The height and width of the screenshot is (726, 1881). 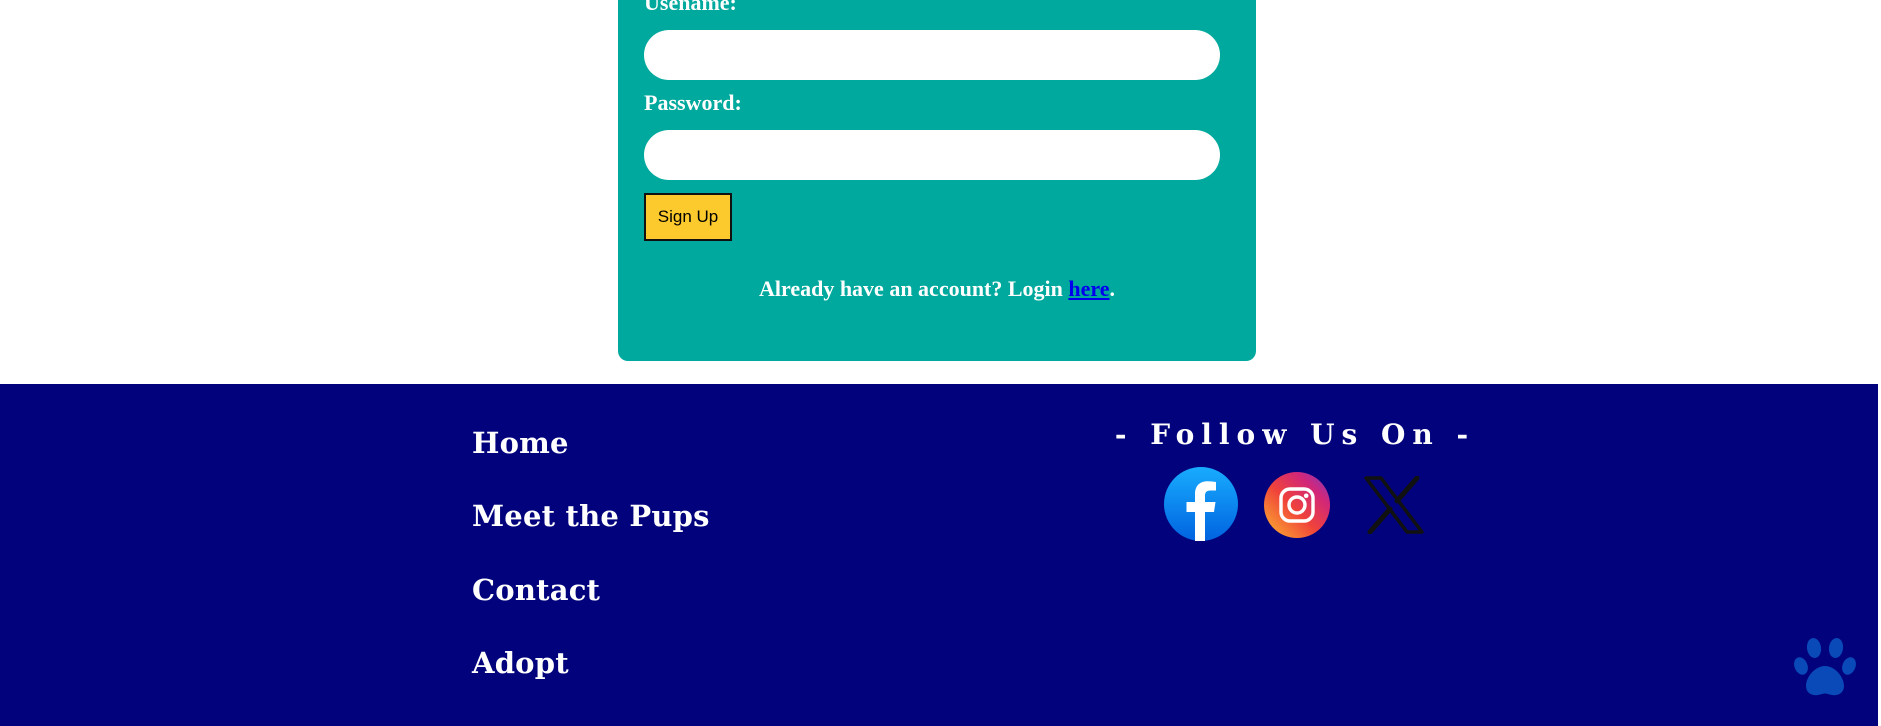 What do you see at coordinates (520, 663) in the screenshot?
I see `footer-nav-adopt: Adopt` at bounding box center [520, 663].